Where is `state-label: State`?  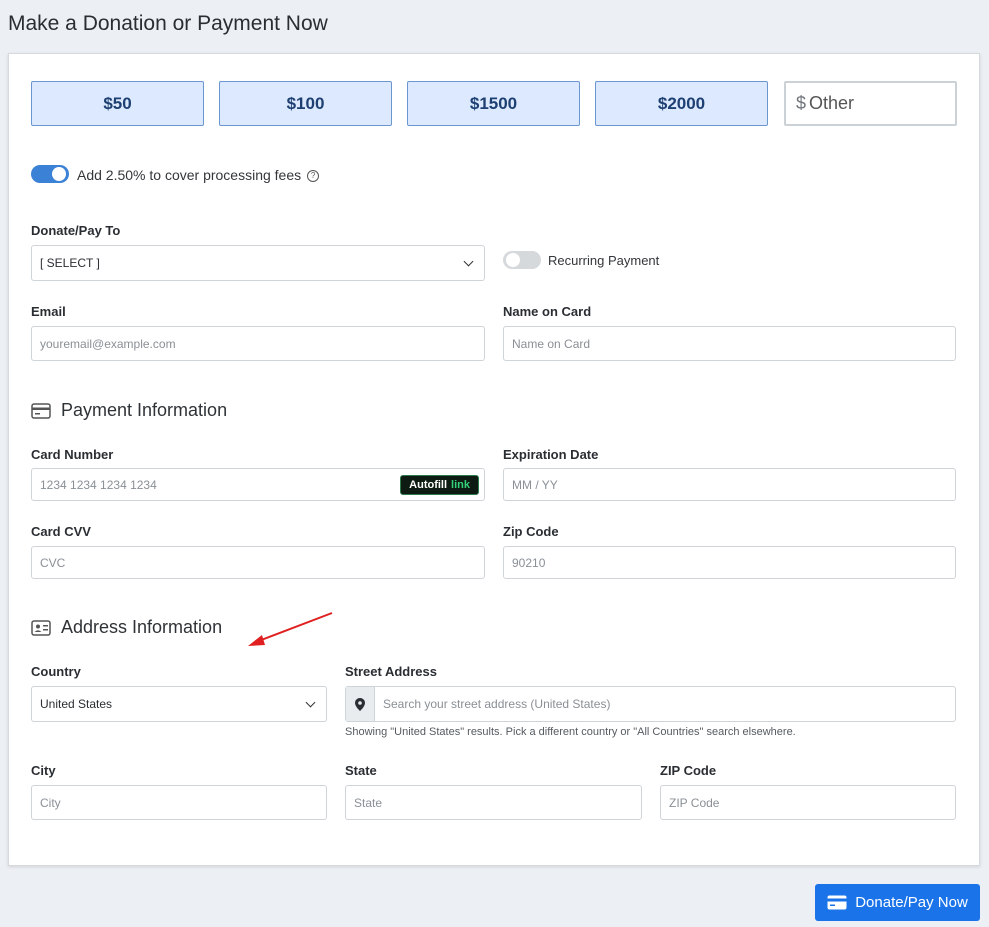 state-label: State is located at coordinates (361, 770).